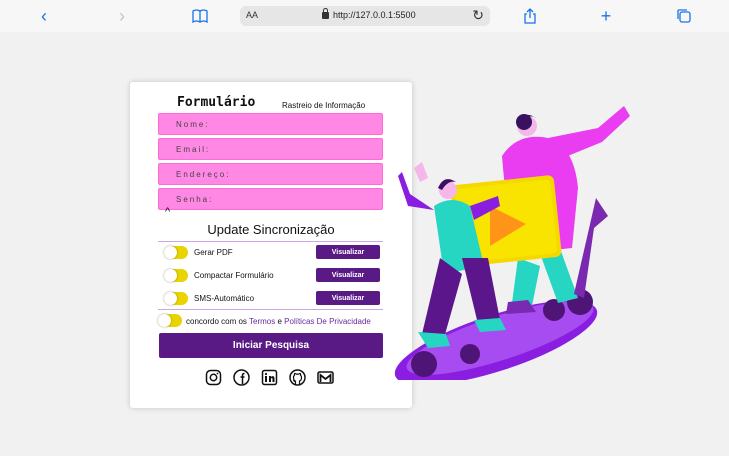 This screenshot has width=729, height=456. I want to click on form-title: Formulário, so click(216, 102).